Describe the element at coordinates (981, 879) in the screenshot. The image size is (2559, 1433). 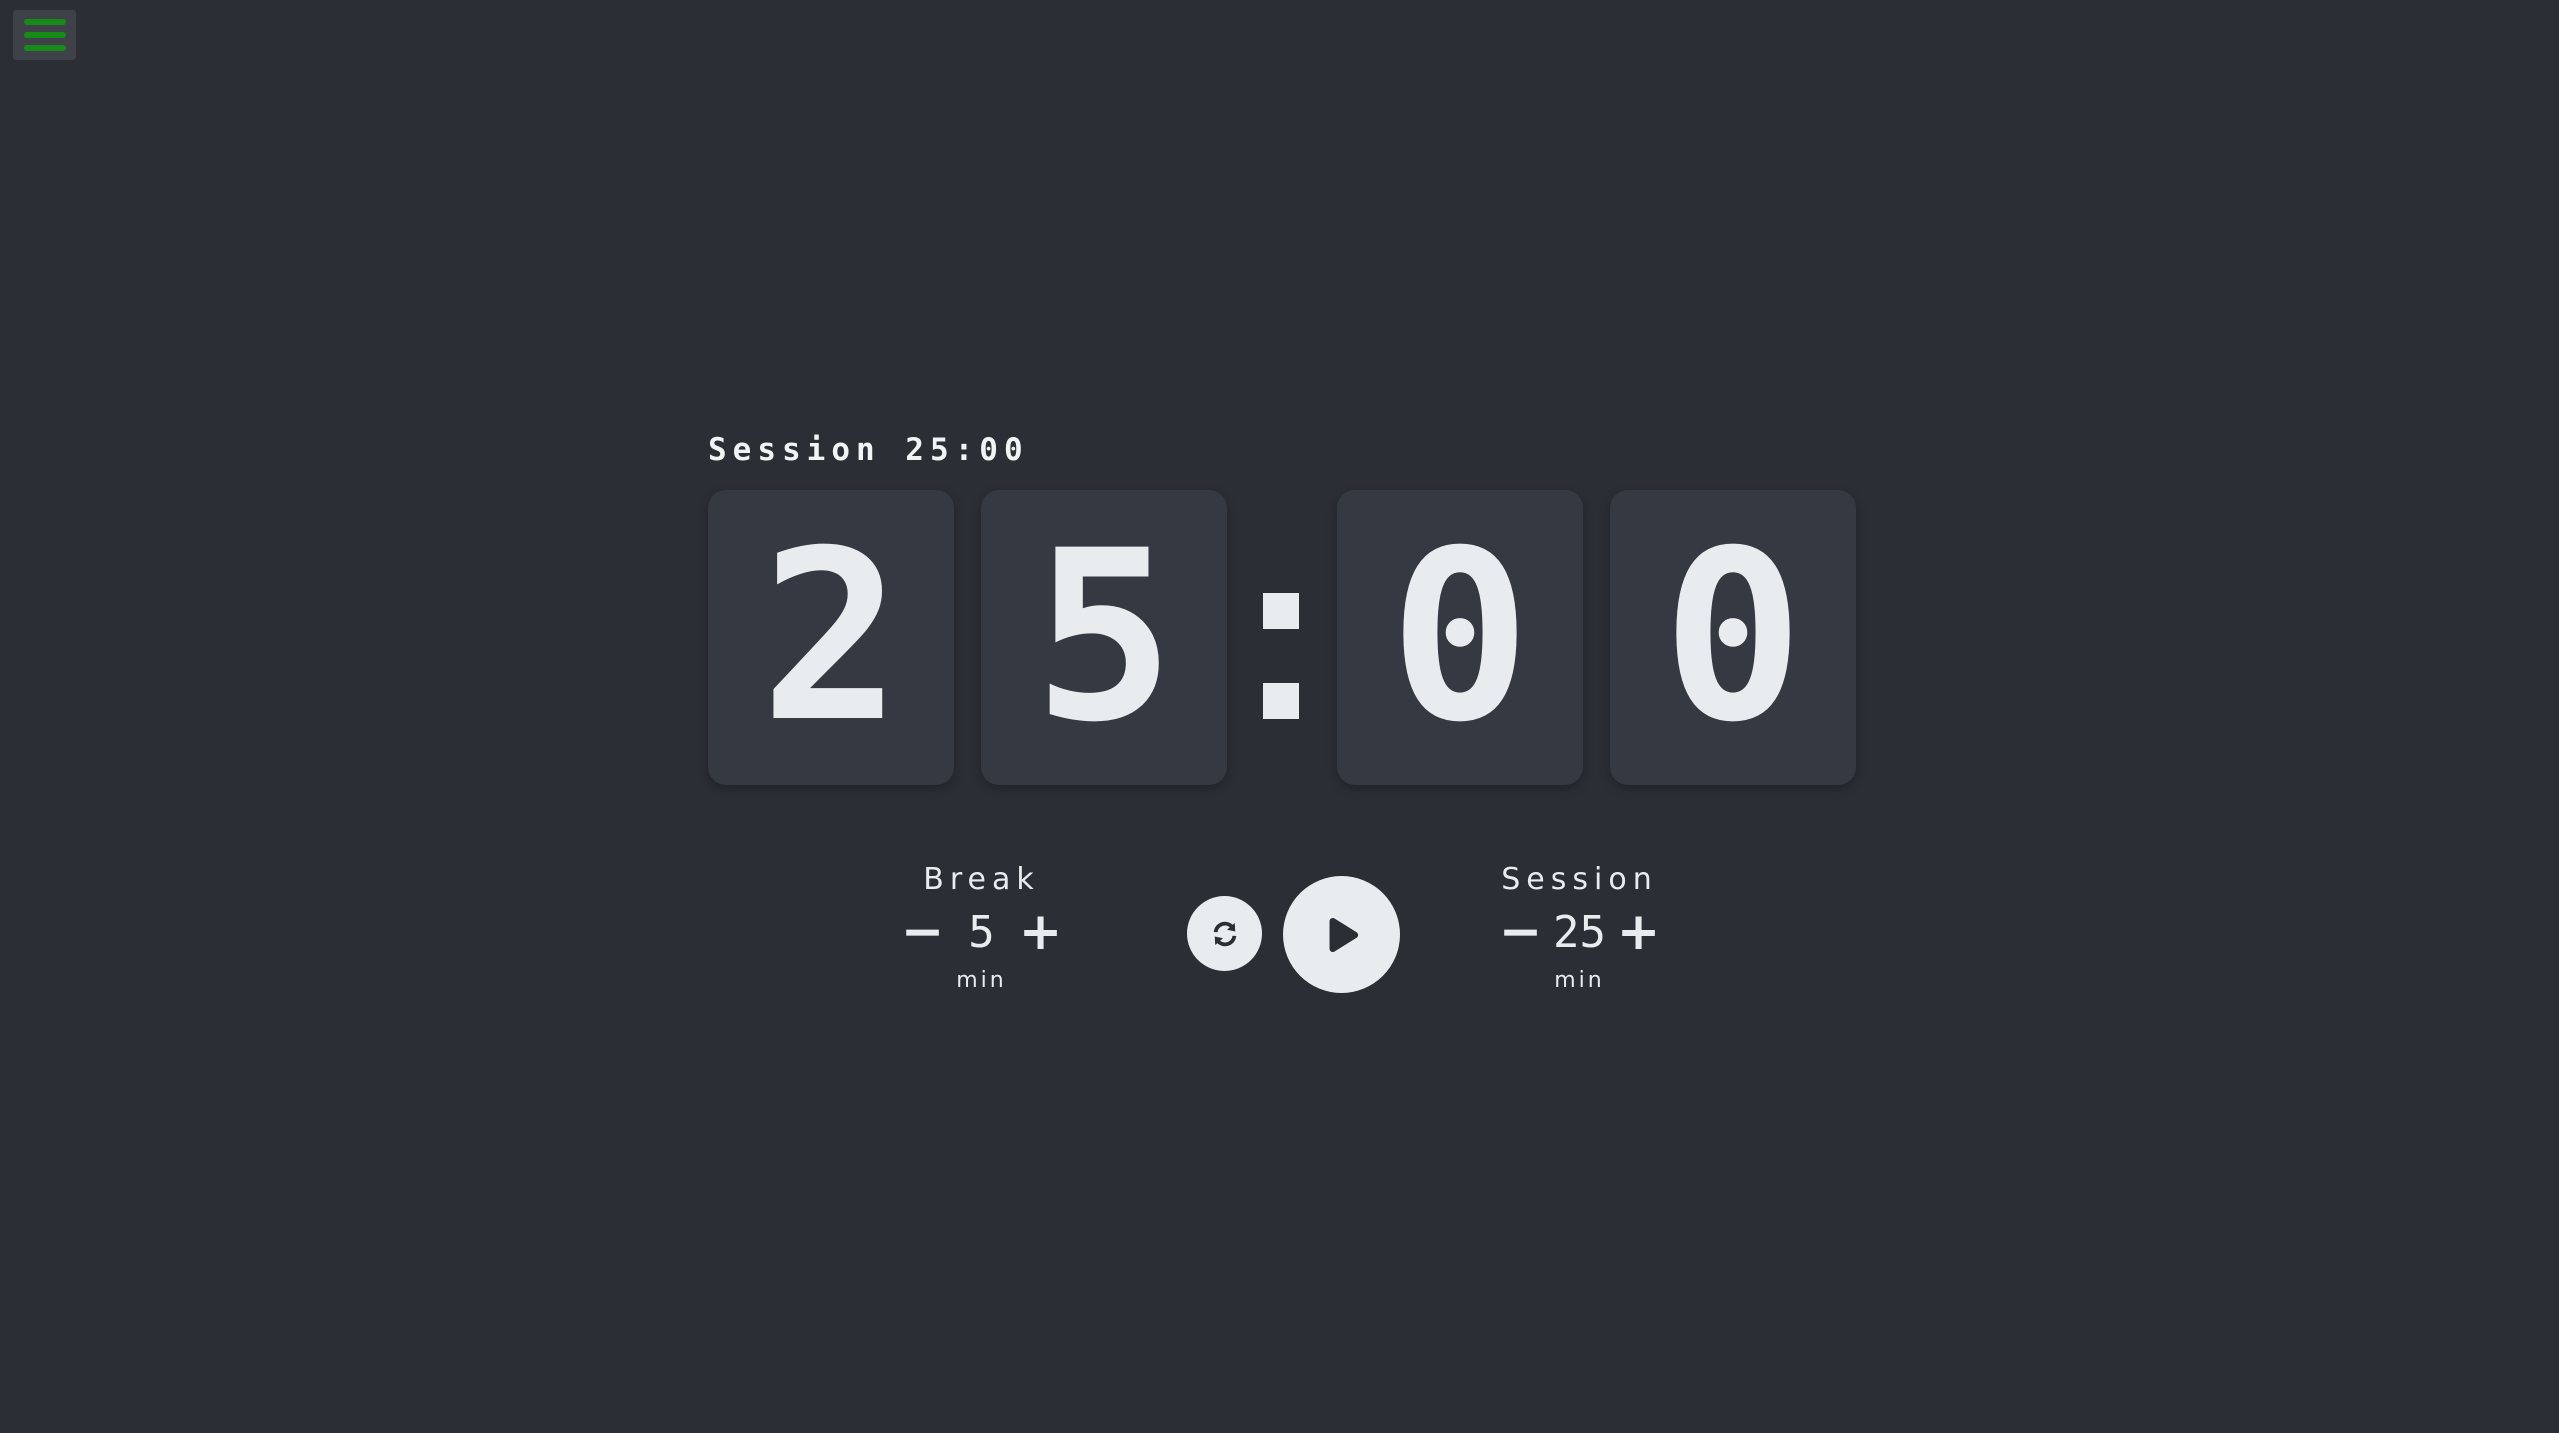
I see `break-label: Break` at that location.